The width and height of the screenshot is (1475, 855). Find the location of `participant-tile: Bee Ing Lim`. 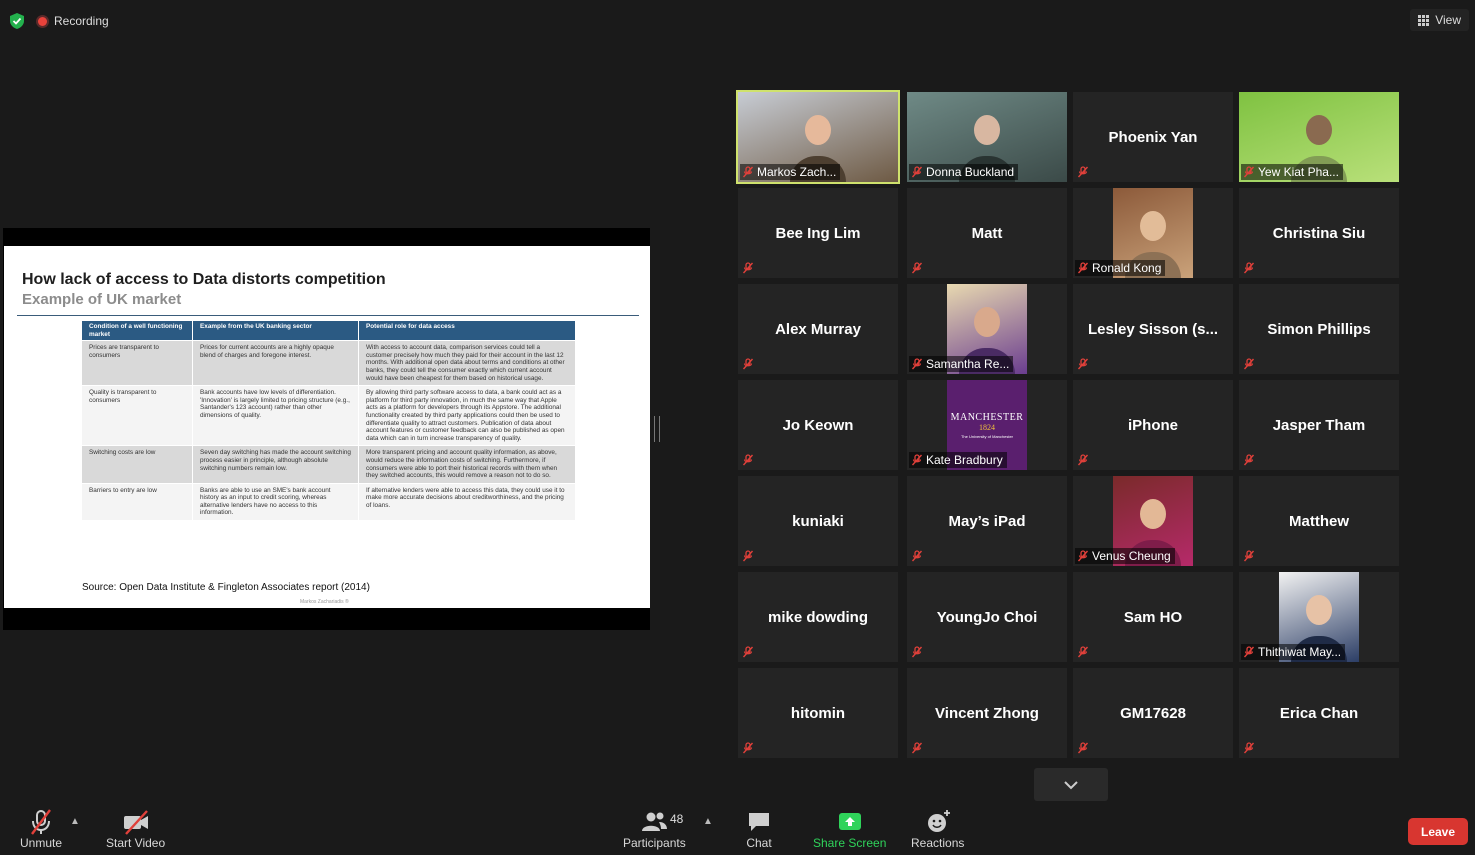

participant-tile: Bee Ing Lim is located at coordinates (818, 233).